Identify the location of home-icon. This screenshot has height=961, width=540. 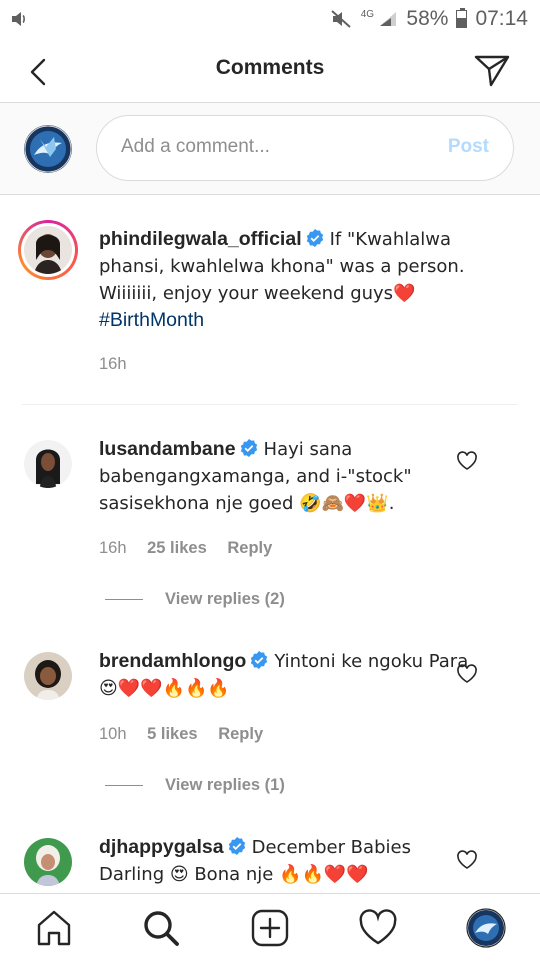
(54, 928).